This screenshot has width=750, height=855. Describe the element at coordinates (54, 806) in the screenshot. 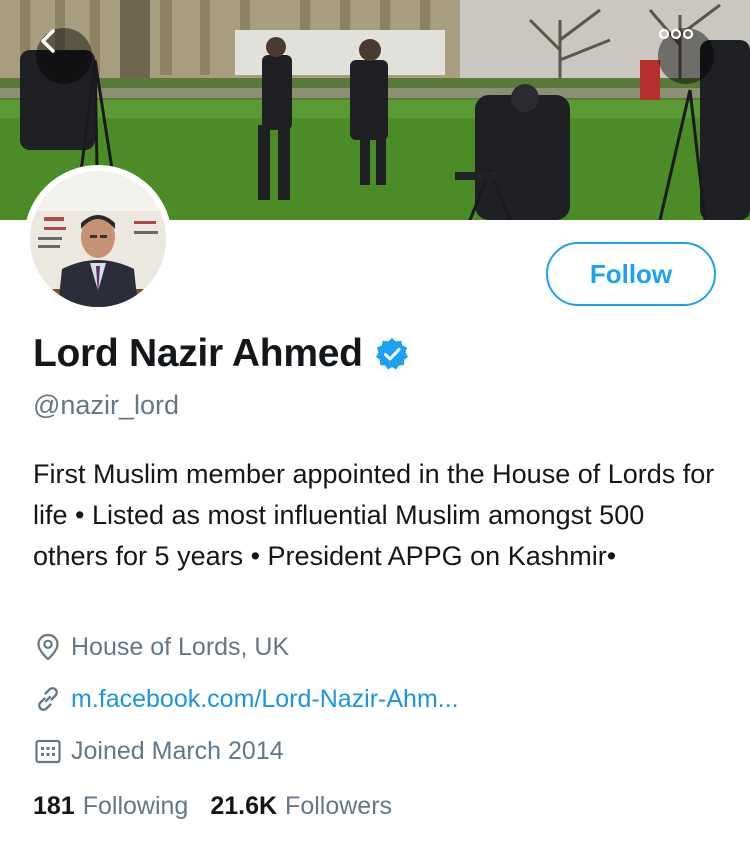

I see `following-count: 181` at that location.